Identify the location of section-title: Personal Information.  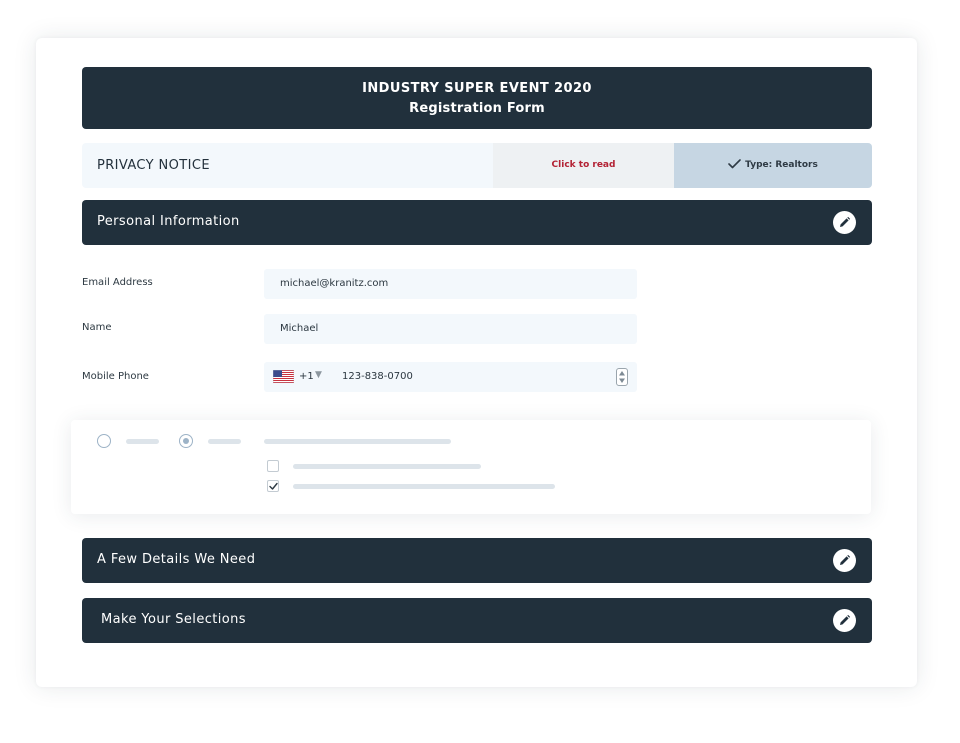
(168, 221).